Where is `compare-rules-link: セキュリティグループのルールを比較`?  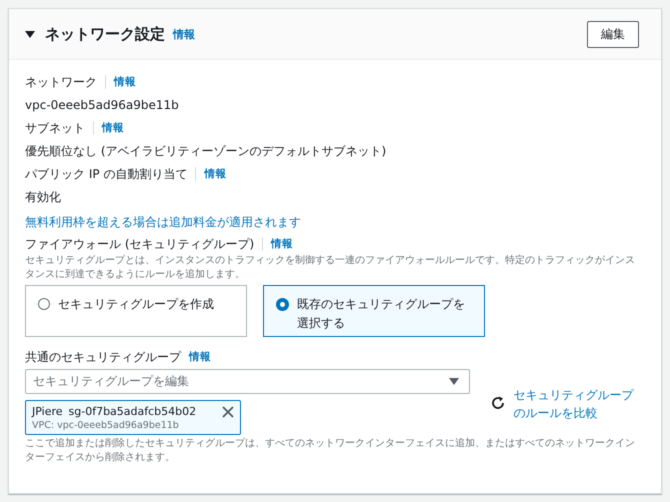
compare-rules-link: セキュリティグループのルールを比較 is located at coordinates (576, 404).